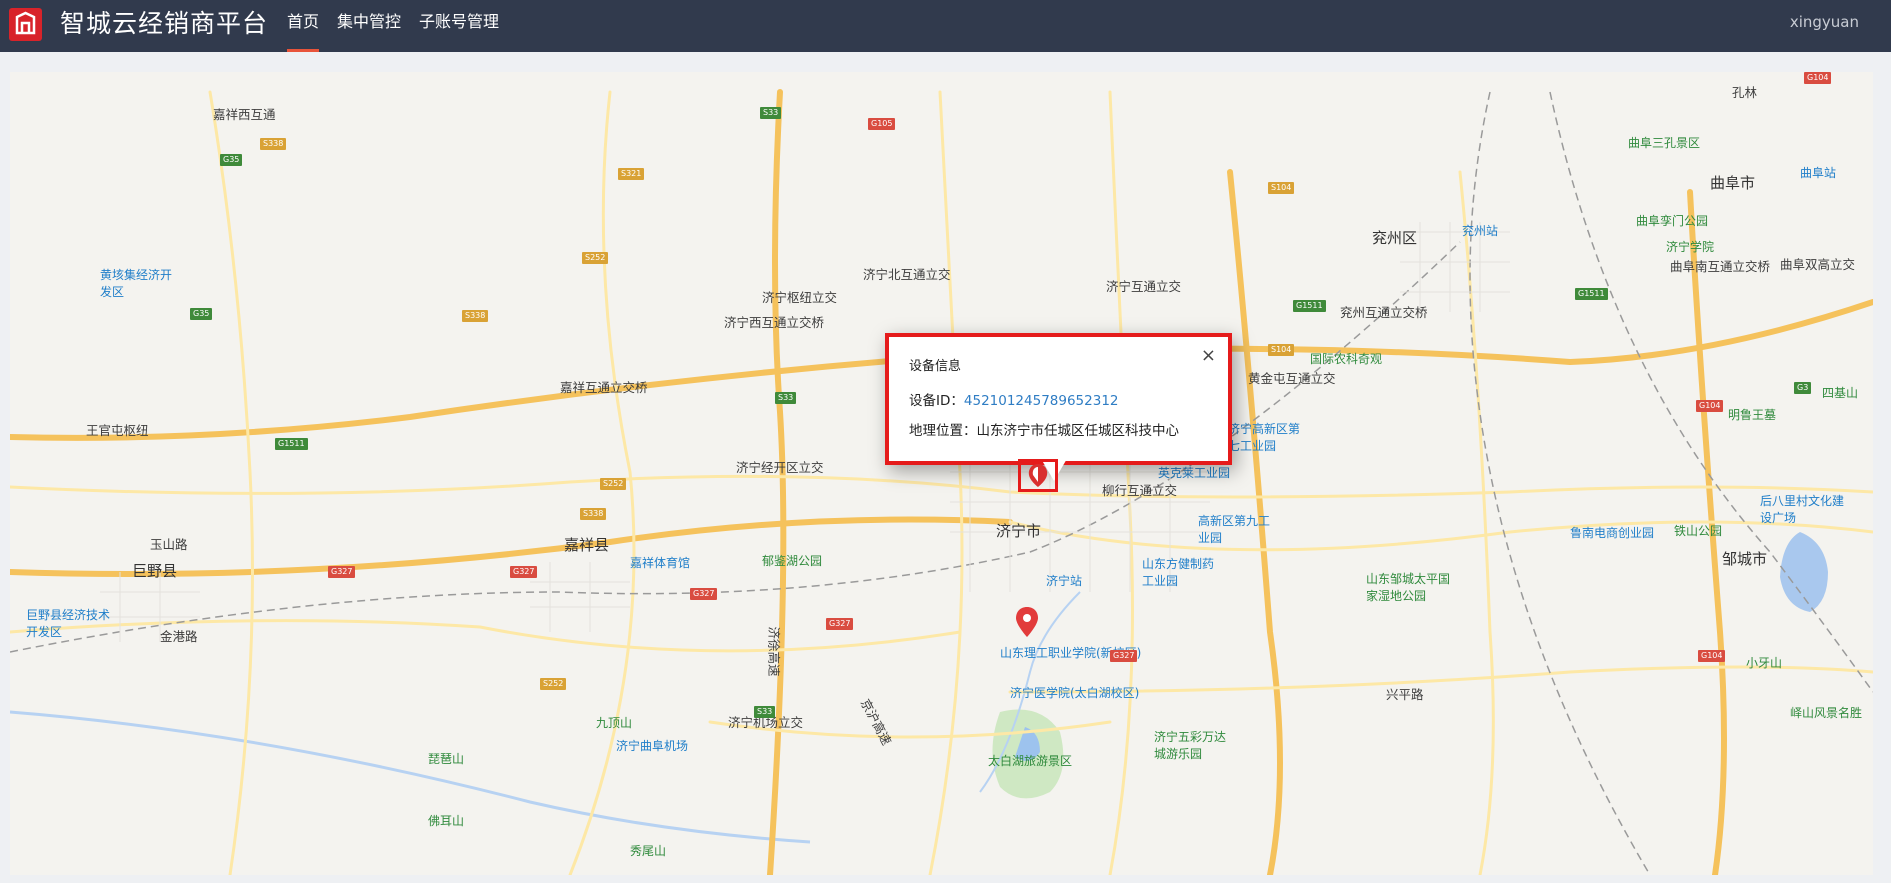 The height and width of the screenshot is (883, 1891). I want to click on map-label-guoji: 国际农科奇观, so click(1346, 359).